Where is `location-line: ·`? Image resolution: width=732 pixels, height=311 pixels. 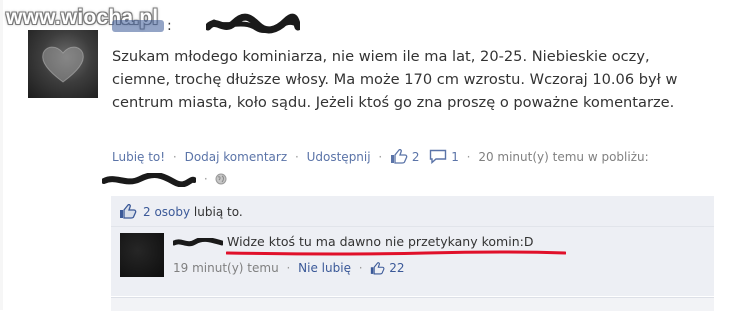 location-line: · is located at coordinates (164, 179).